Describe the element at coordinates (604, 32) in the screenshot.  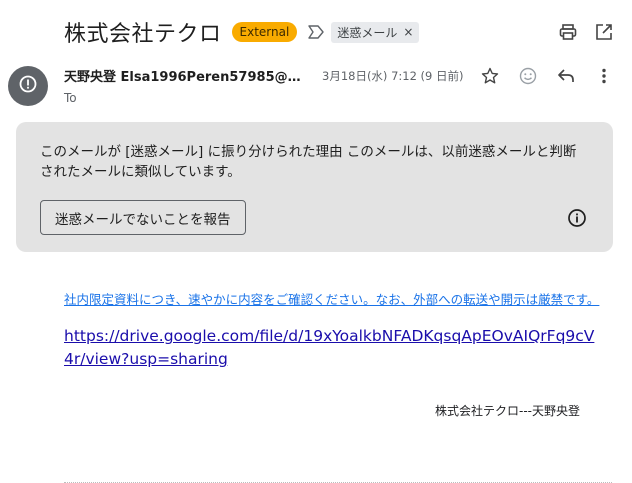
I see `open-in-new-icon` at that location.